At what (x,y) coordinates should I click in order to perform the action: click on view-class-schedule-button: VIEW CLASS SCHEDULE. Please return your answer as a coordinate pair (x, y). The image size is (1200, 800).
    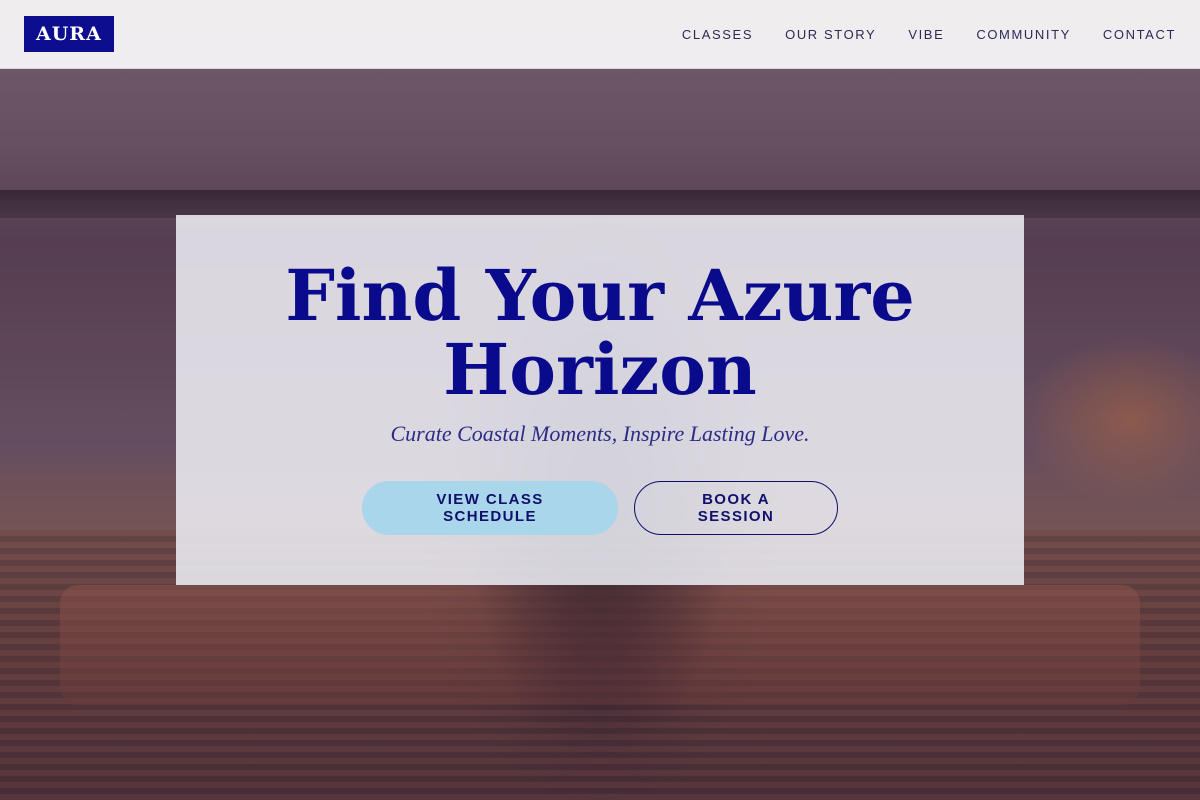
    Looking at the image, I should click on (490, 508).